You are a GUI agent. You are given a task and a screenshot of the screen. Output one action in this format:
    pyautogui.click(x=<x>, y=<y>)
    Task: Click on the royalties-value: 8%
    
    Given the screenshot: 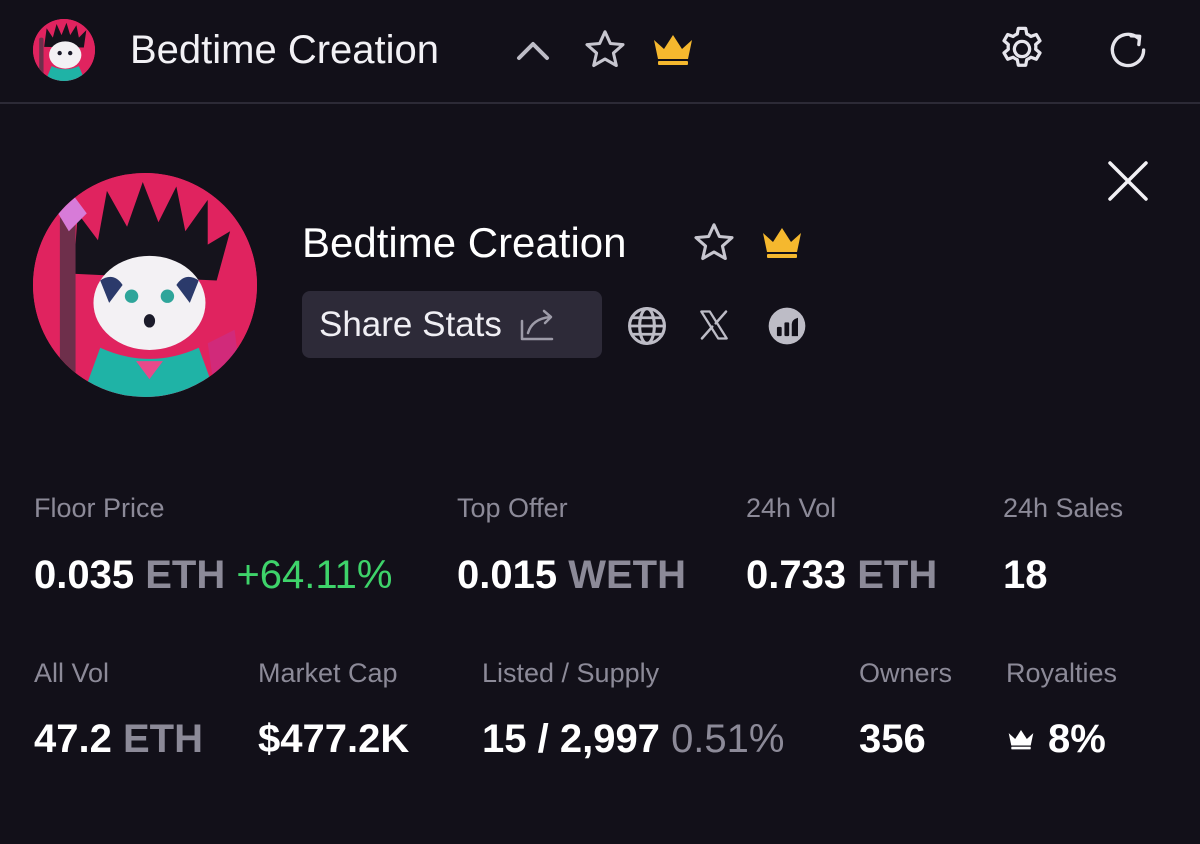 What is the action you would take?
    pyautogui.click(x=1056, y=739)
    